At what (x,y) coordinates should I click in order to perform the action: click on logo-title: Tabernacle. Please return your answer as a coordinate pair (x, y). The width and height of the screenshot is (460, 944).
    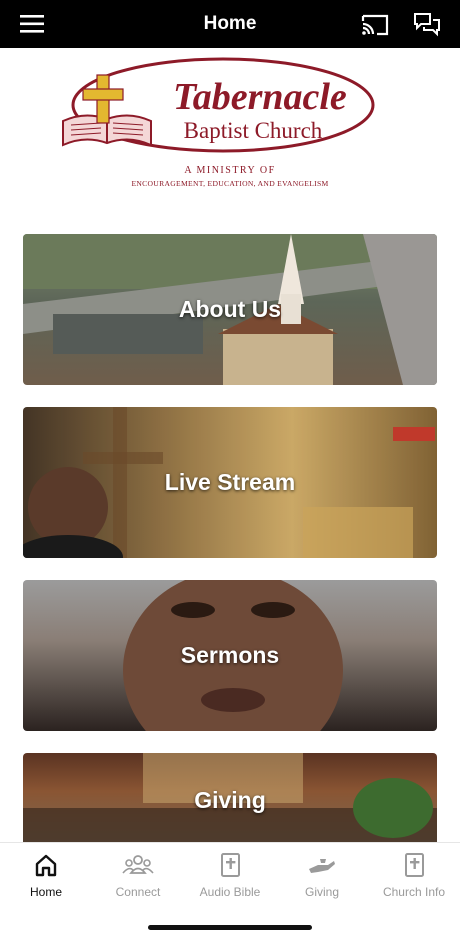
    Looking at the image, I should click on (260, 97).